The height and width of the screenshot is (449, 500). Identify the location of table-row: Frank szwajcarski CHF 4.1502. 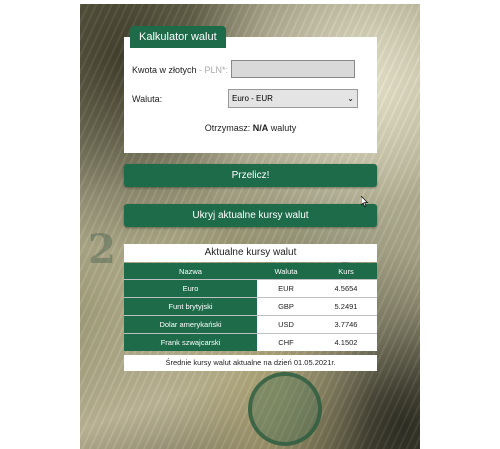
(250, 342).